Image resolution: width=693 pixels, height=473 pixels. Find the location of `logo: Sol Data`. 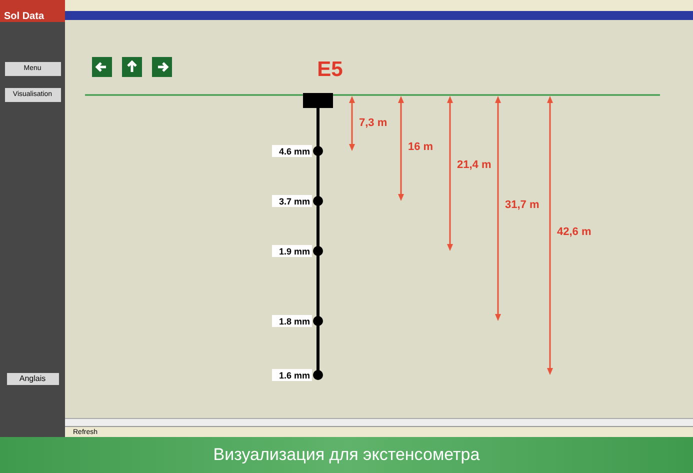

logo: Sol Data is located at coordinates (32, 11).